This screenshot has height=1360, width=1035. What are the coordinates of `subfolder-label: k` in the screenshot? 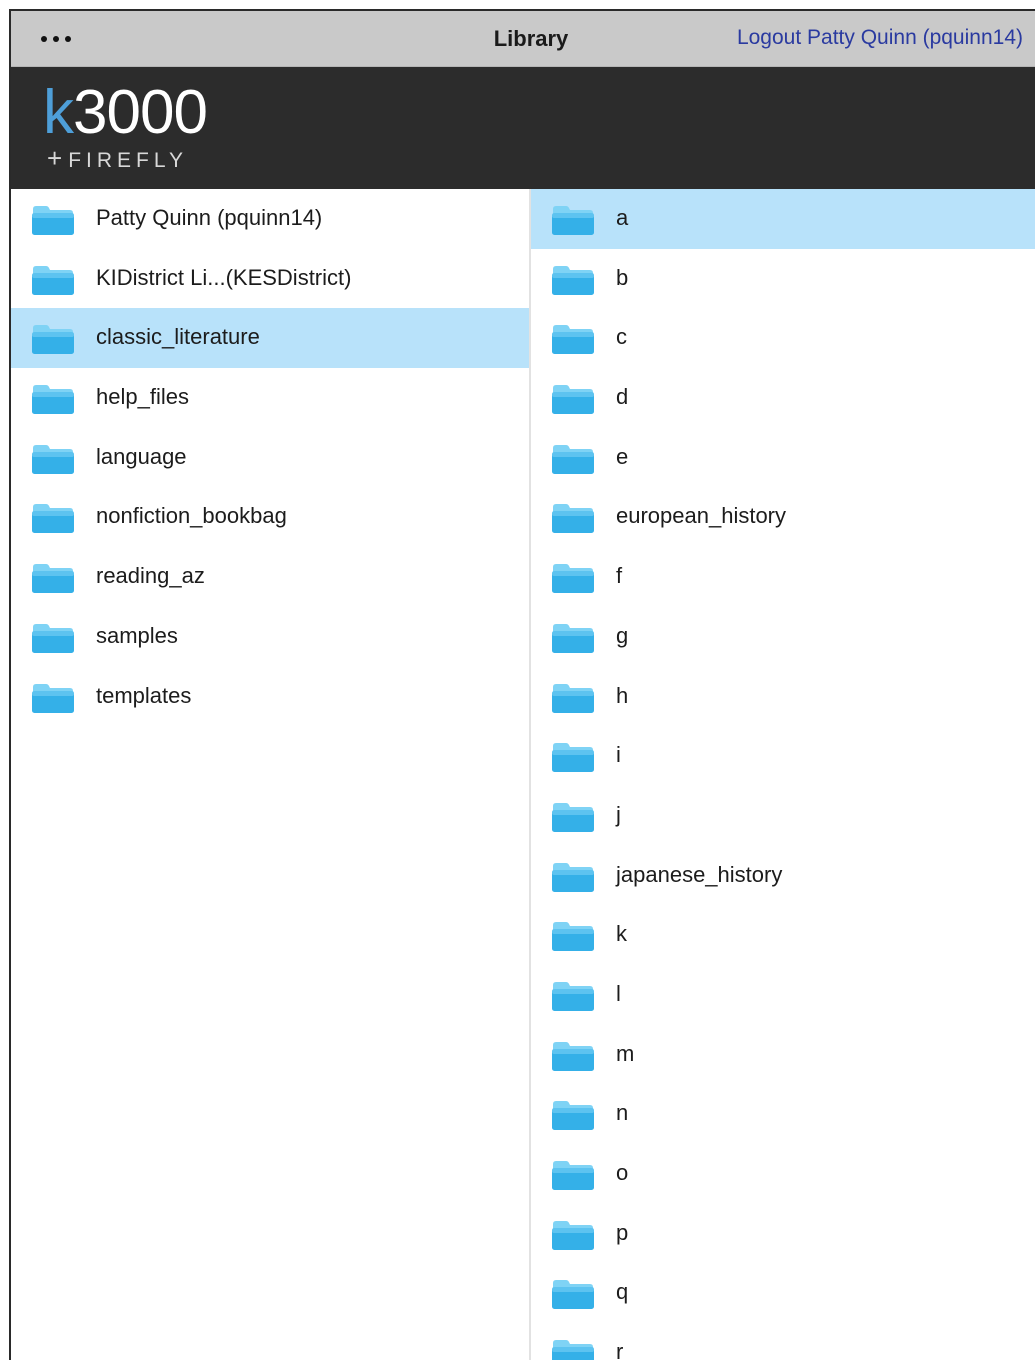 It's located at (621, 934).